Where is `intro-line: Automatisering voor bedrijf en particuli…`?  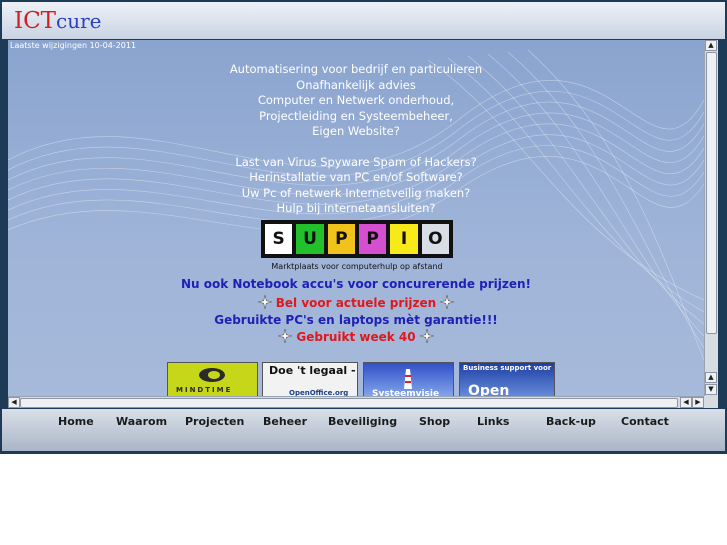
intro-line: Automatisering voor bedrijf en particuli… is located at coordinates (356, 69).